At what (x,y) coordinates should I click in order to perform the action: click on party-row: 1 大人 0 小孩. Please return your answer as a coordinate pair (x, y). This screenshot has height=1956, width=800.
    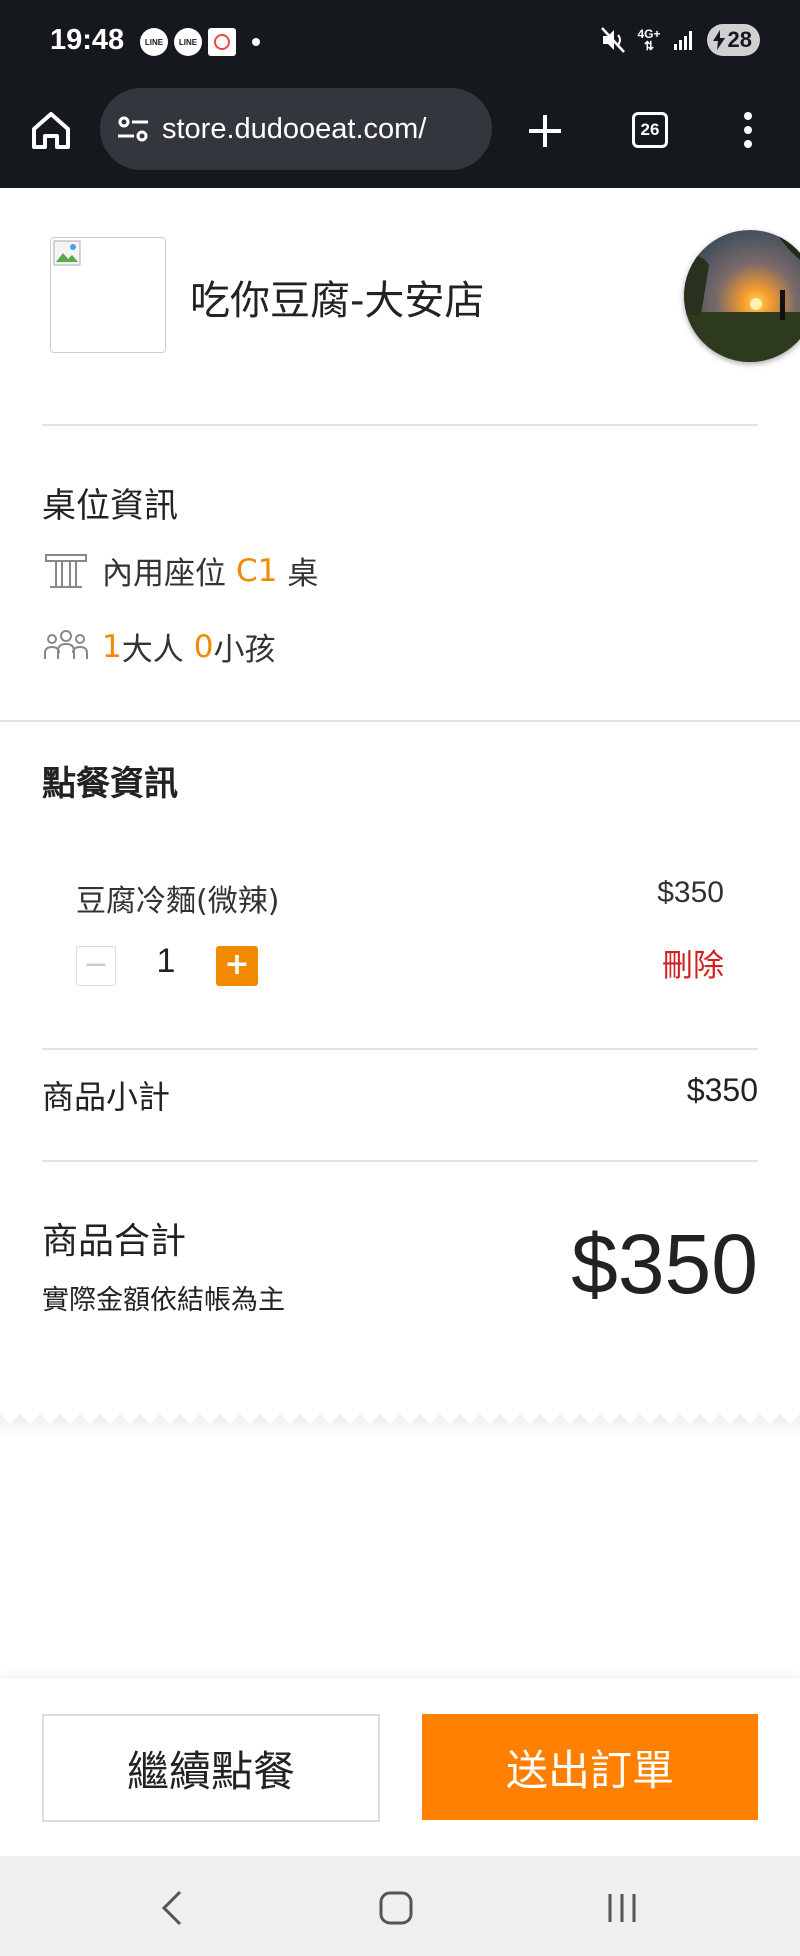
    Looking at the image, I should click on (158, 646).